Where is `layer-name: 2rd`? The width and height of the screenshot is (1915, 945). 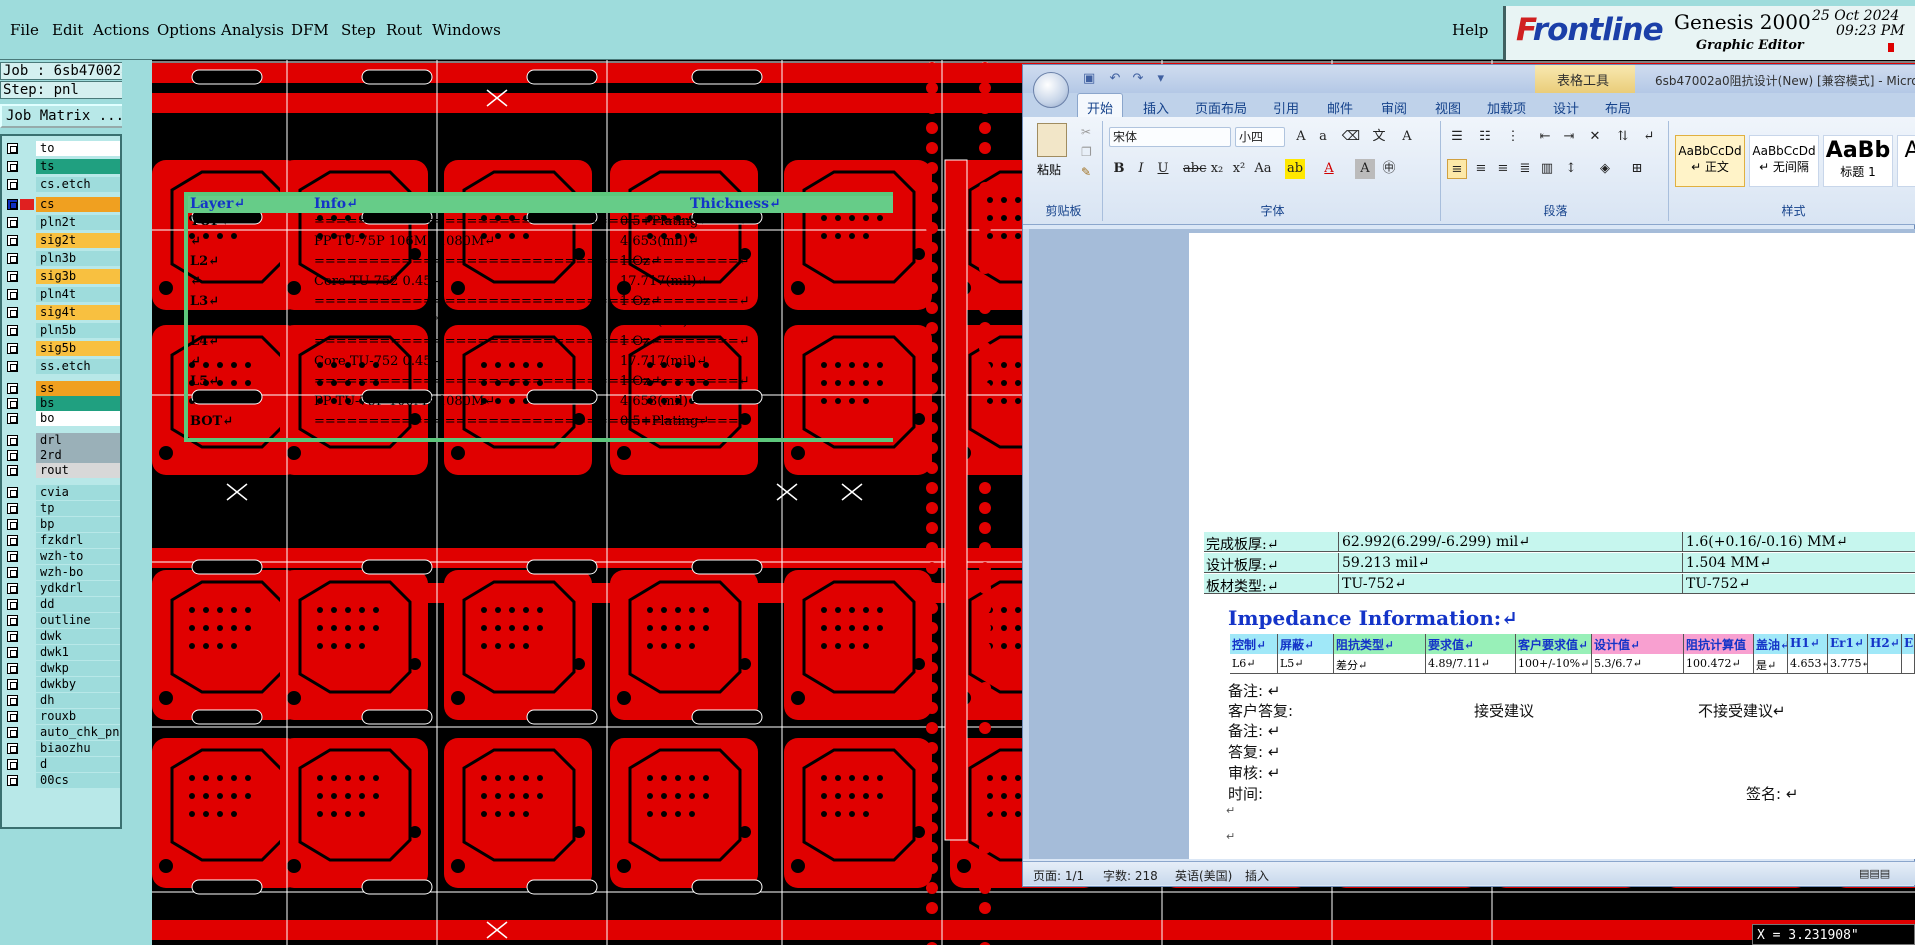 layer-name: 2rd is located at coordinates (78, 455).